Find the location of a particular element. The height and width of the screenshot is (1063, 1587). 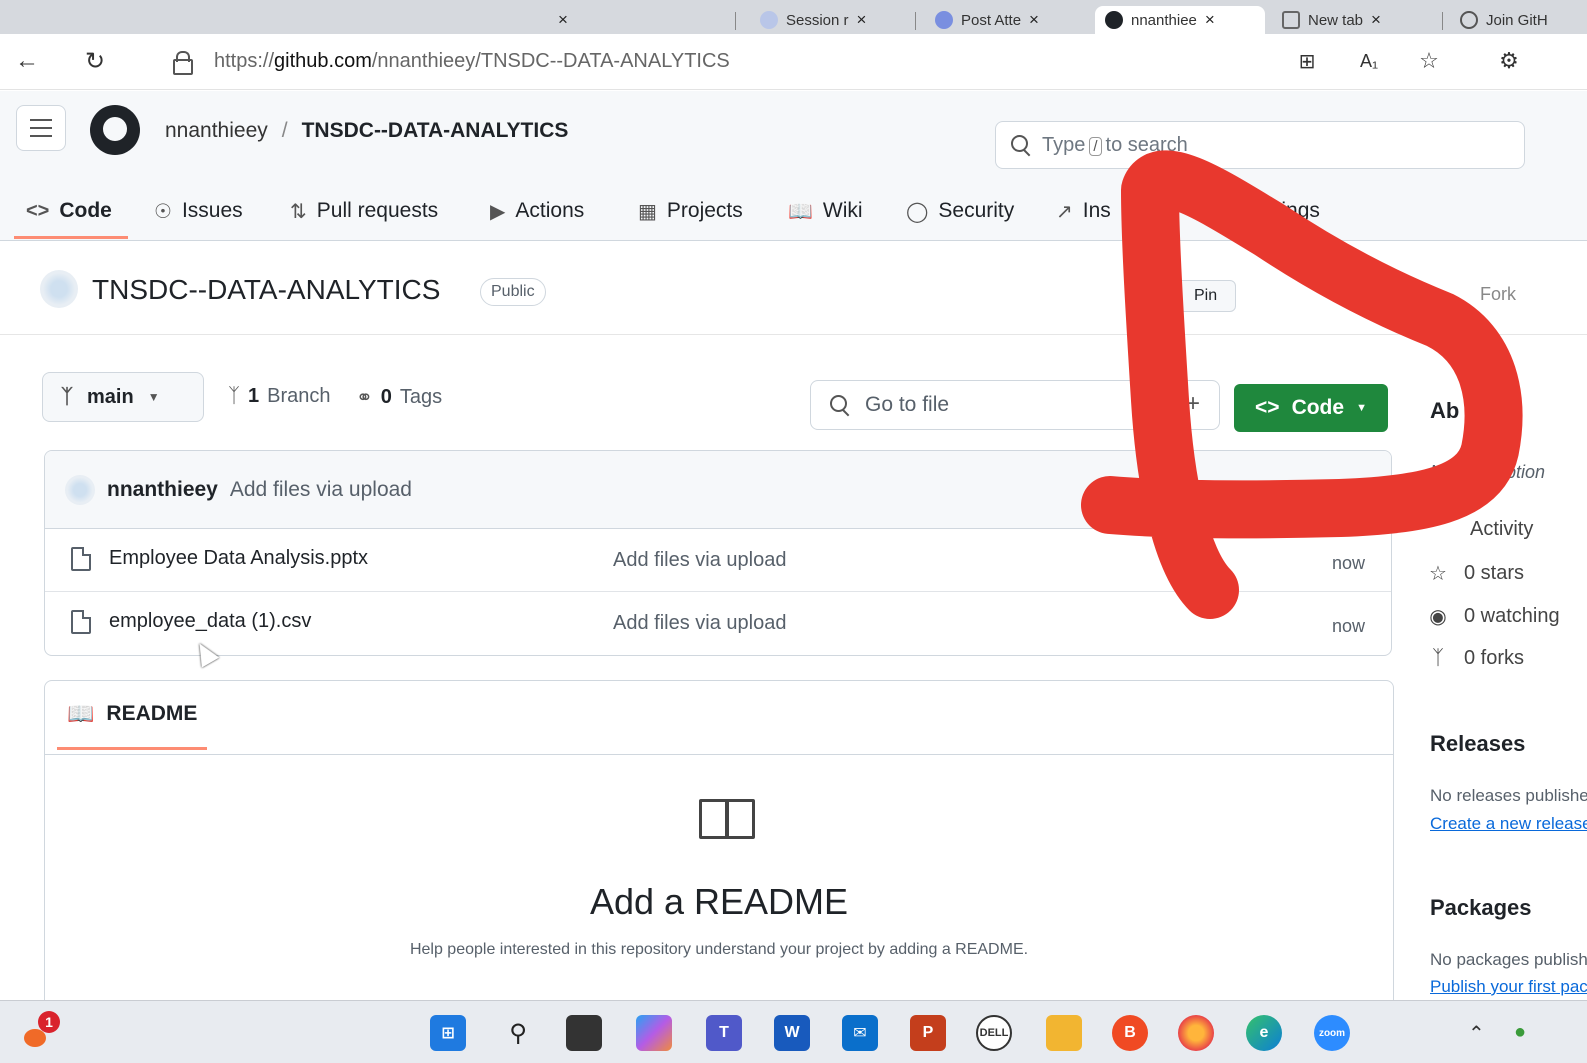

dell-icon: DELL is located at coordinates (994, 1033).